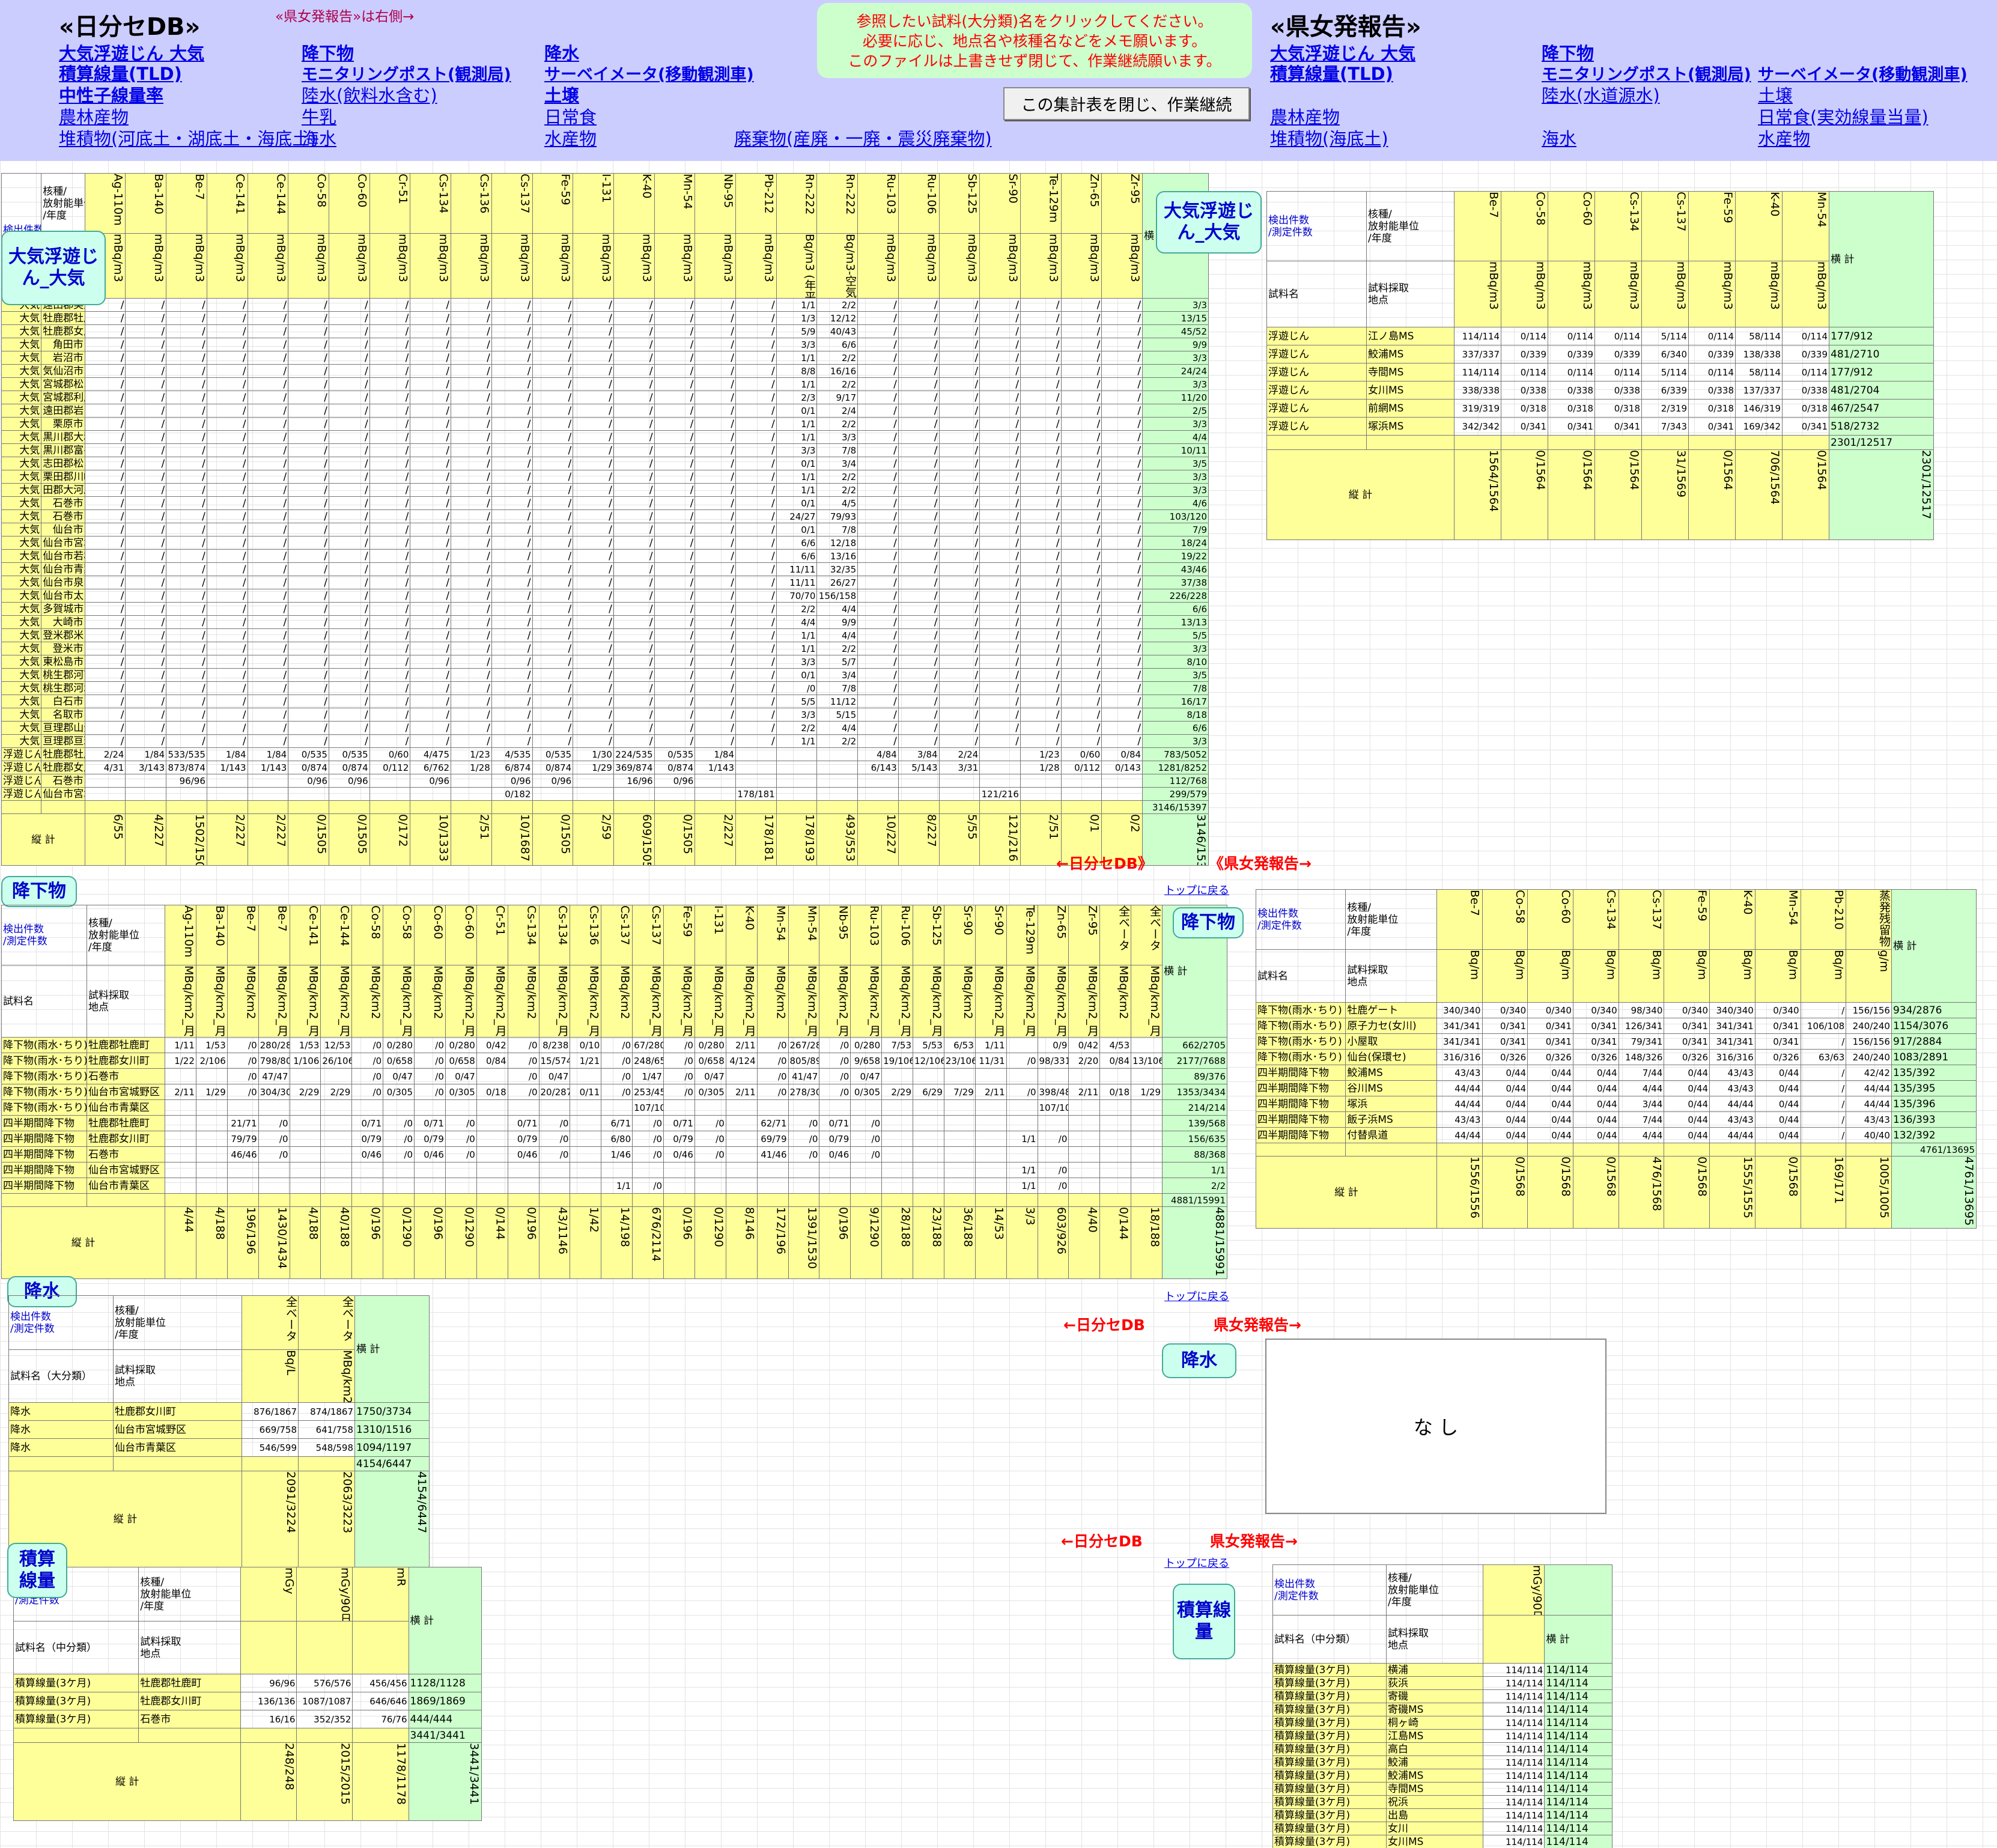  What do you see at coordinates (554, 1092) in the screenshot?
I see `data-cell: 20/287` at bounding box center [554, 1092].